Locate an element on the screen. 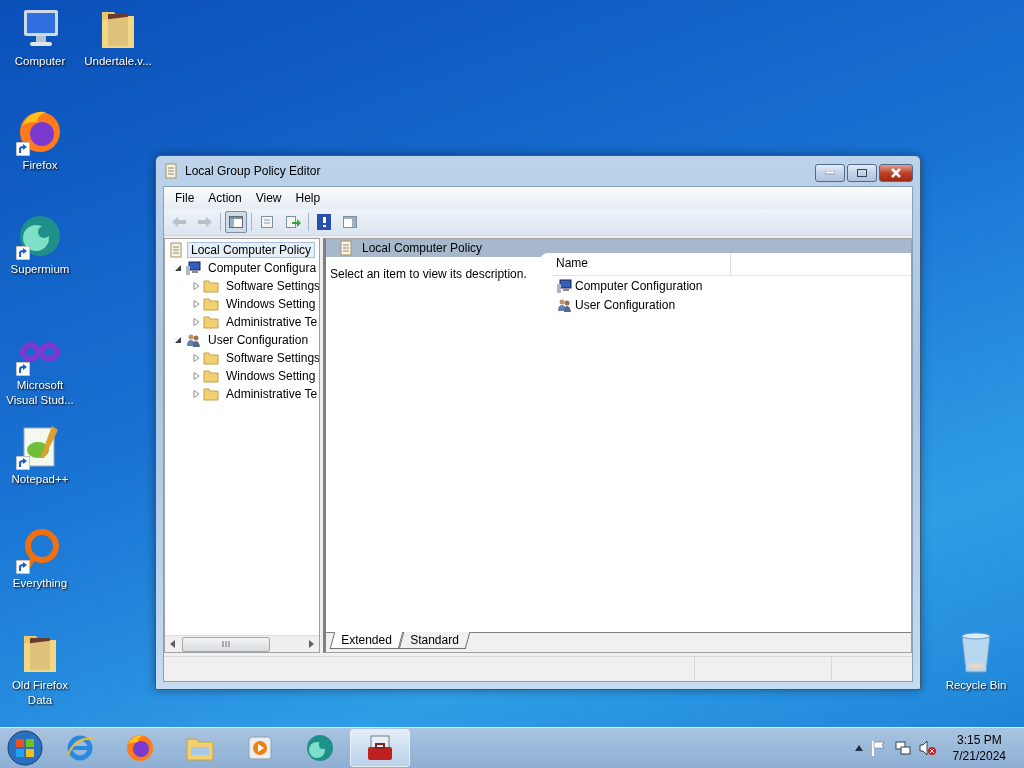 The height and width of the screenshot is (768, 1024). horizontal-scrollbar is located at coordinates (242, 643).